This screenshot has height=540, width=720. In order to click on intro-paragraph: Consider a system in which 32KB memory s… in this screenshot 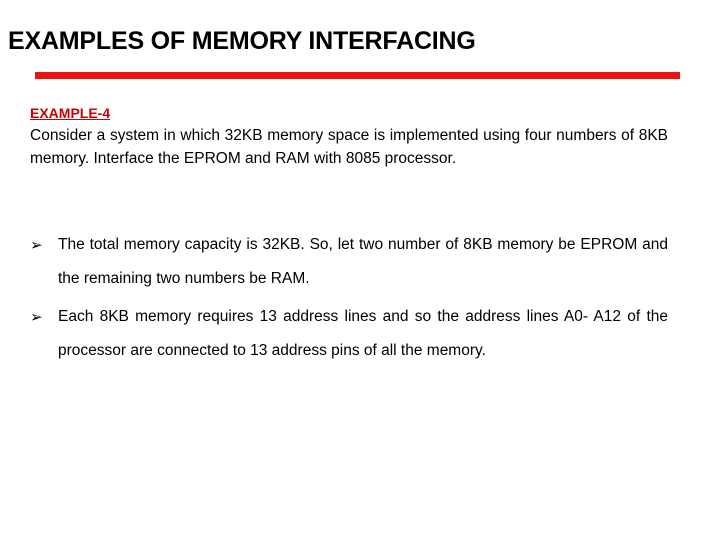, I will do `click(349, 147)`.